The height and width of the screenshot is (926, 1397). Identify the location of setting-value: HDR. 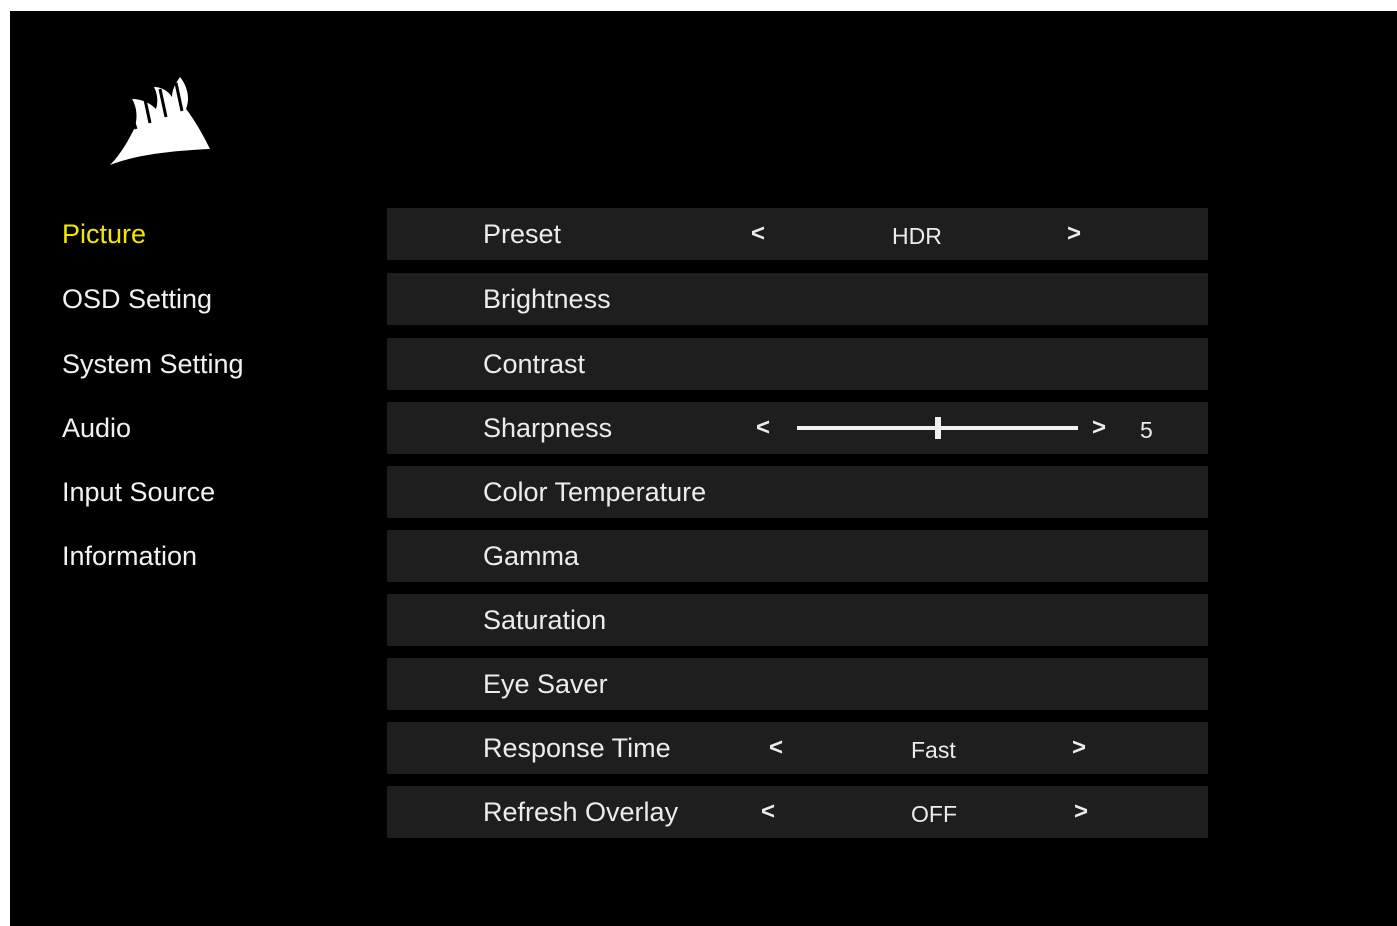
(917, 236).